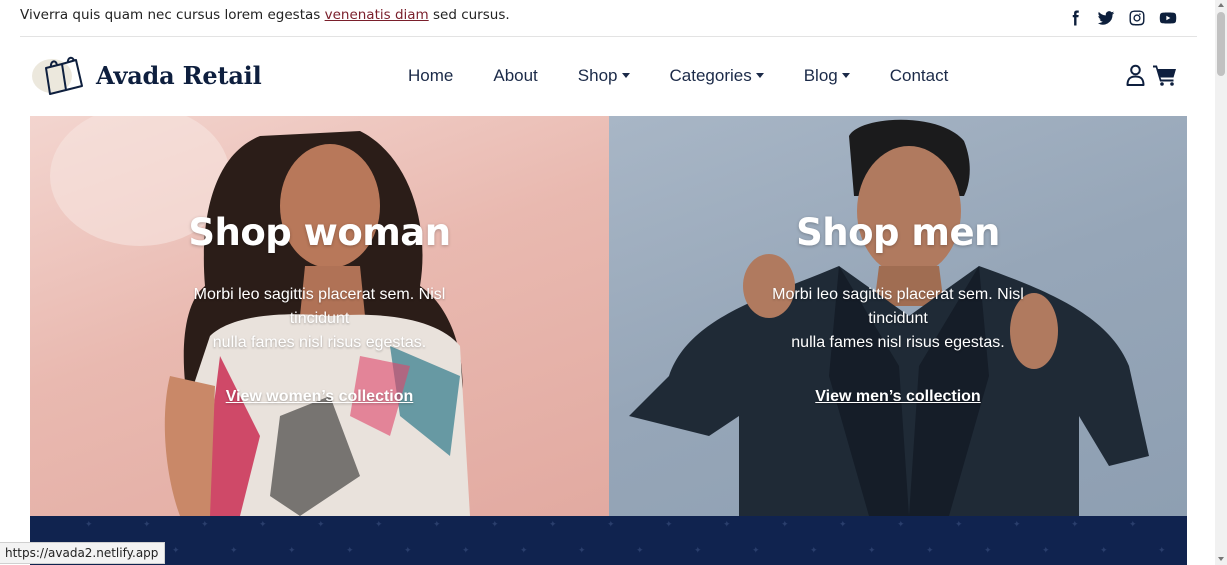 The image size is (1227, 565). What do you see at coordinates (319, 232) in the screenshot?
I see `shop-women-title: Shop woman` at bounding box center [319, 232].